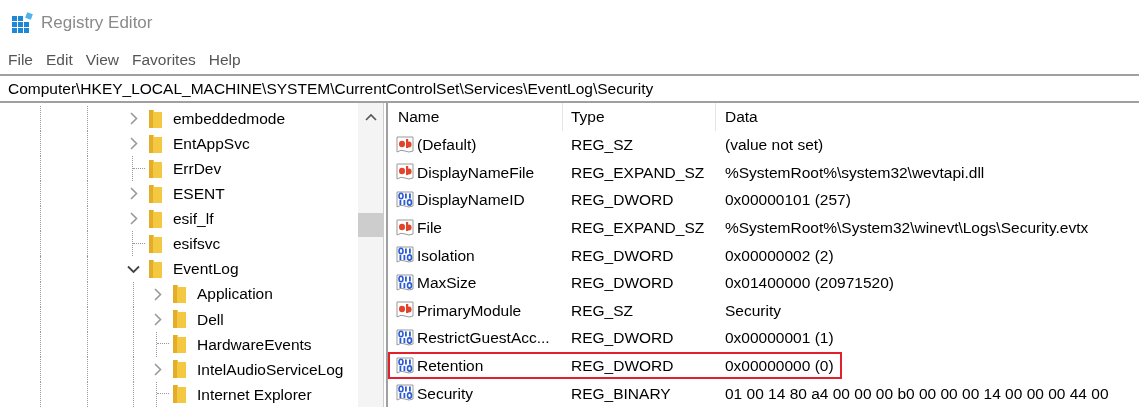 This screenshot has height=407, width=1139. I want to click on table-row: DisplayNameFile REG_EXPAND_SZ %SystemRoot%\system32\wevtapi.dll, so click(686, 172).